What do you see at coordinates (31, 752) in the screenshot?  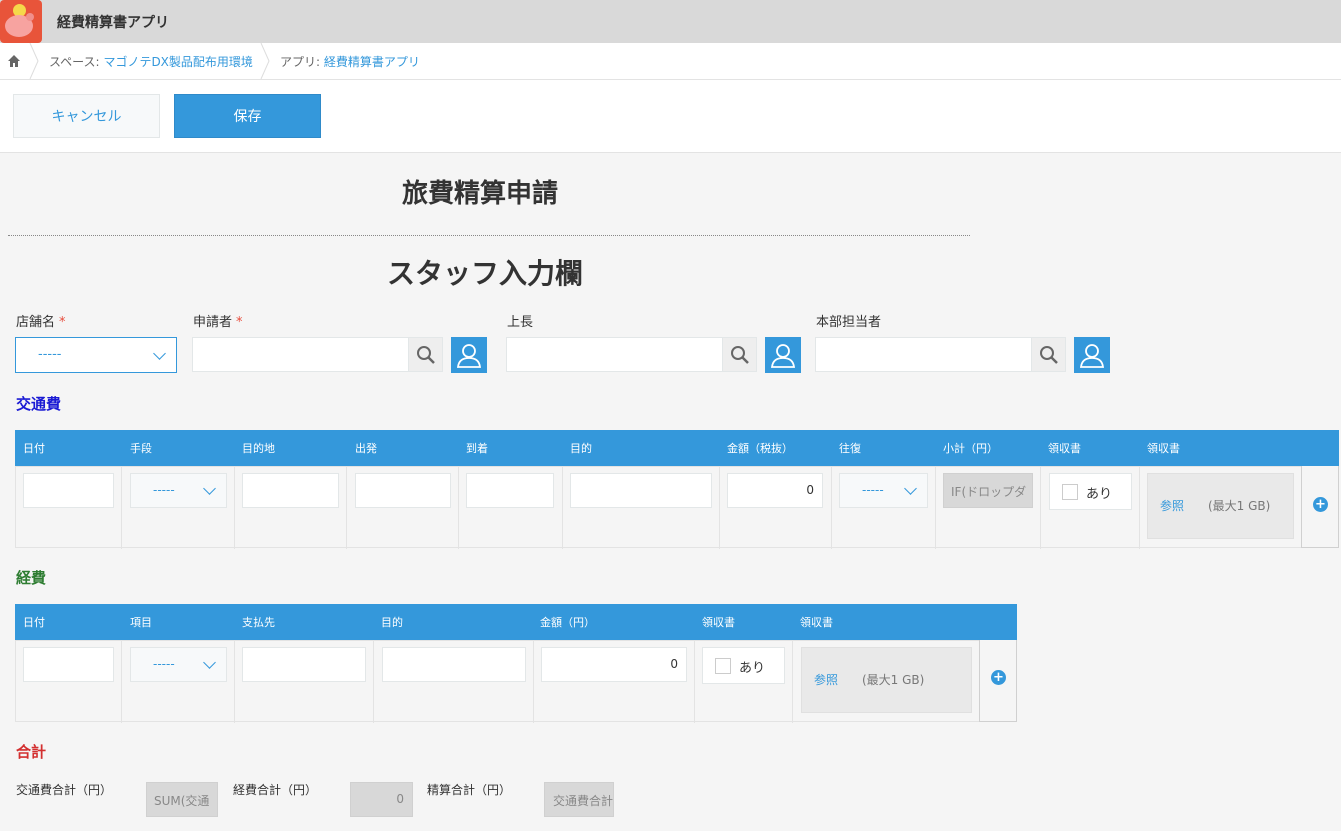 I see `totals-section-title: 合計` at bounding box center [31, 752].